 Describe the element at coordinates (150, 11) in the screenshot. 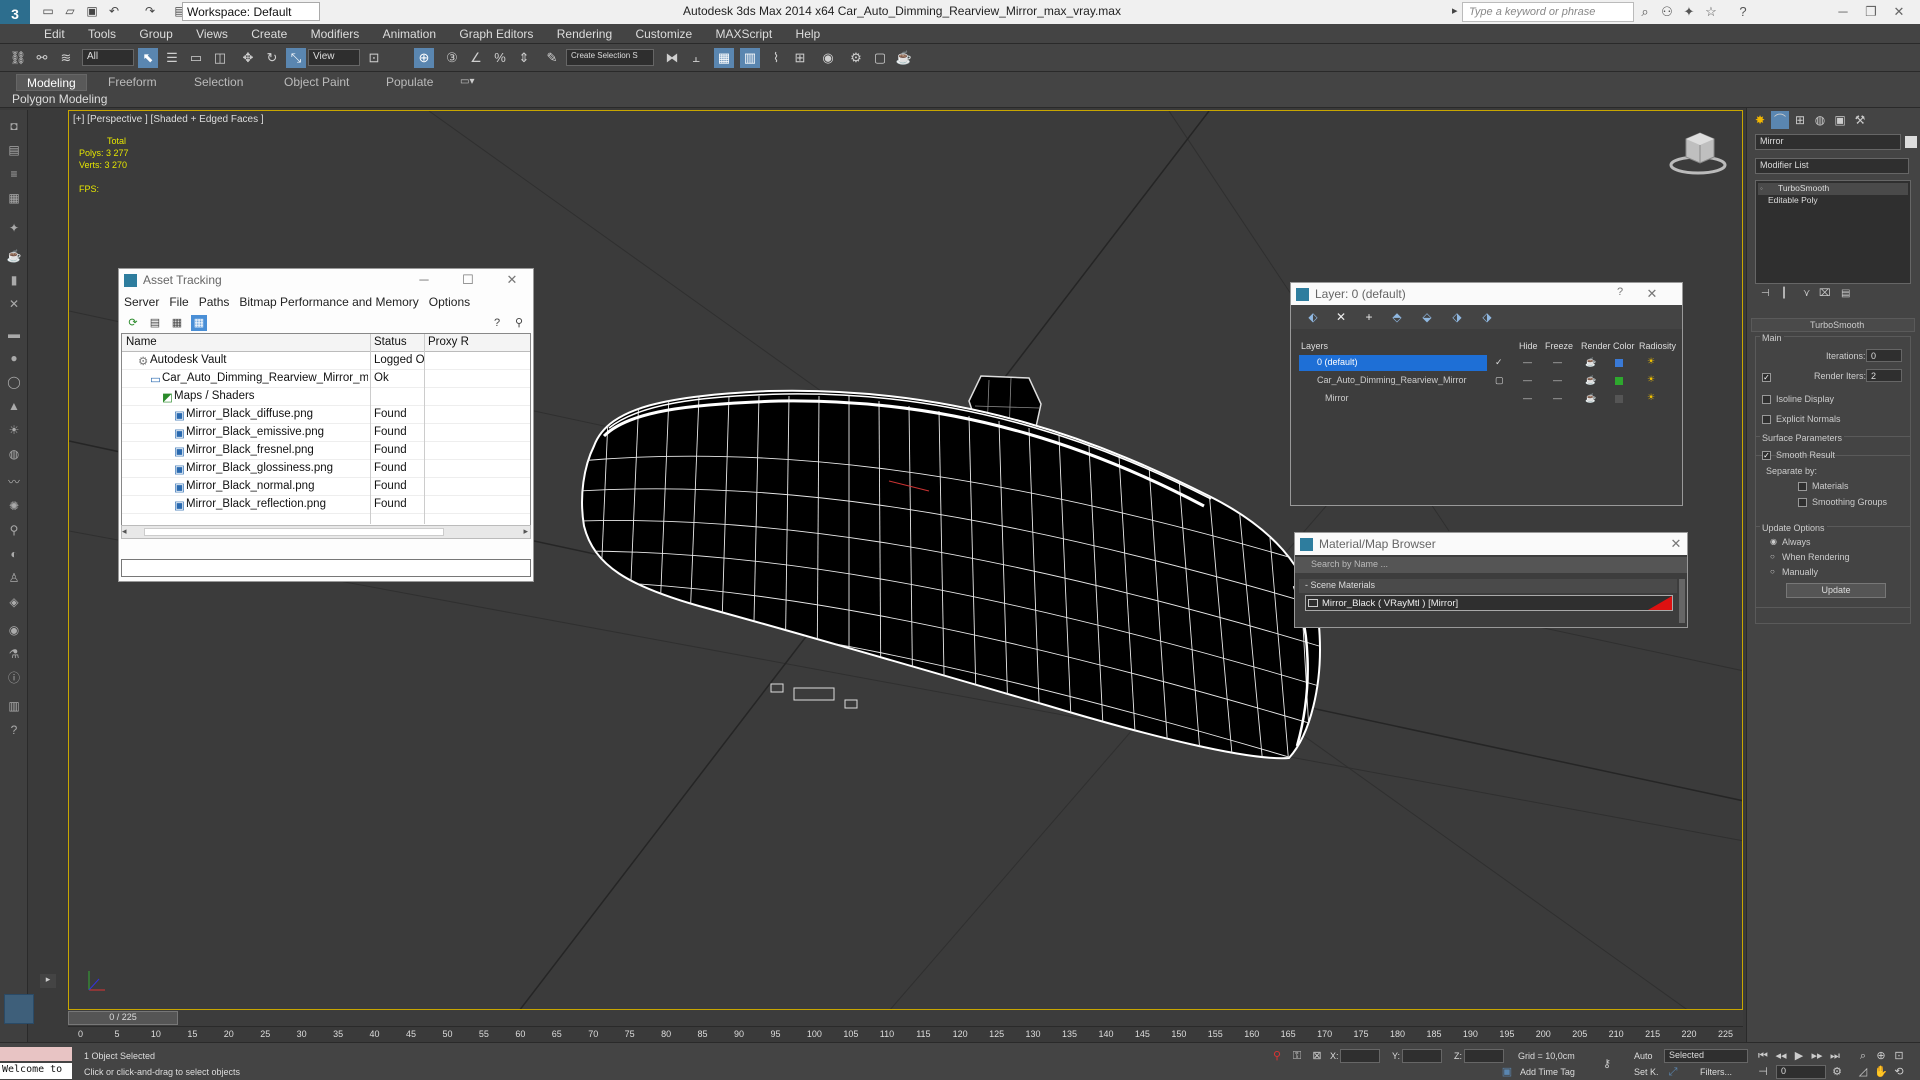

I see `redo-icon: ↷` at that location.